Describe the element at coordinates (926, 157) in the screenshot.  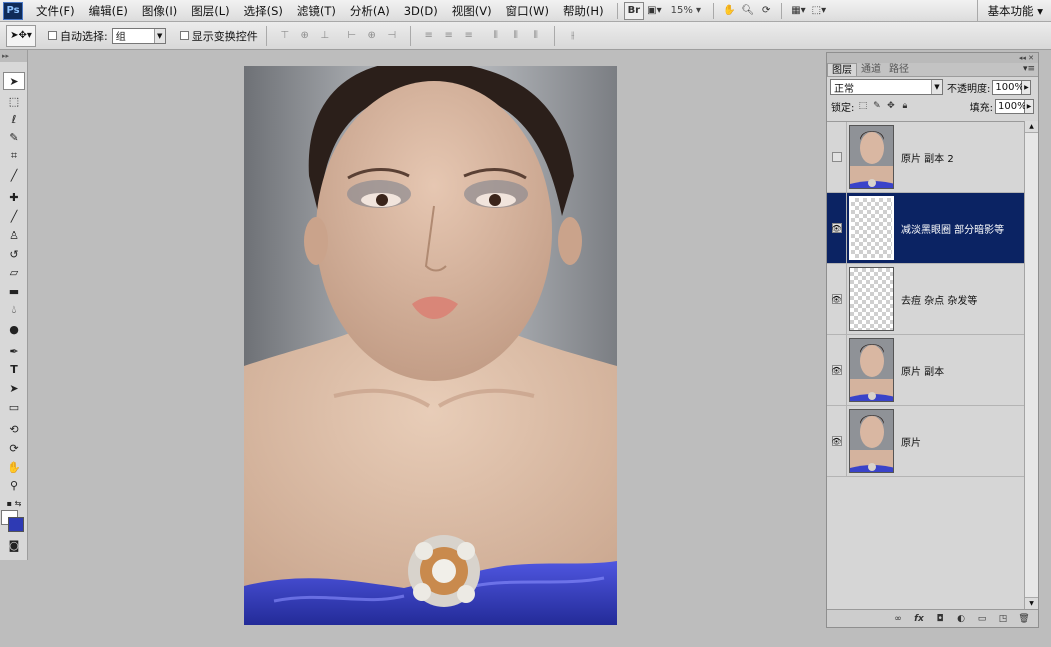
I see `layer-row: 原片 副本 2` at that location.